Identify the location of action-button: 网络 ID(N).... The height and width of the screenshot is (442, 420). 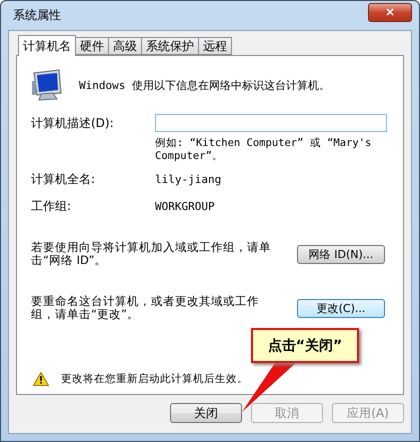
(341, 254).